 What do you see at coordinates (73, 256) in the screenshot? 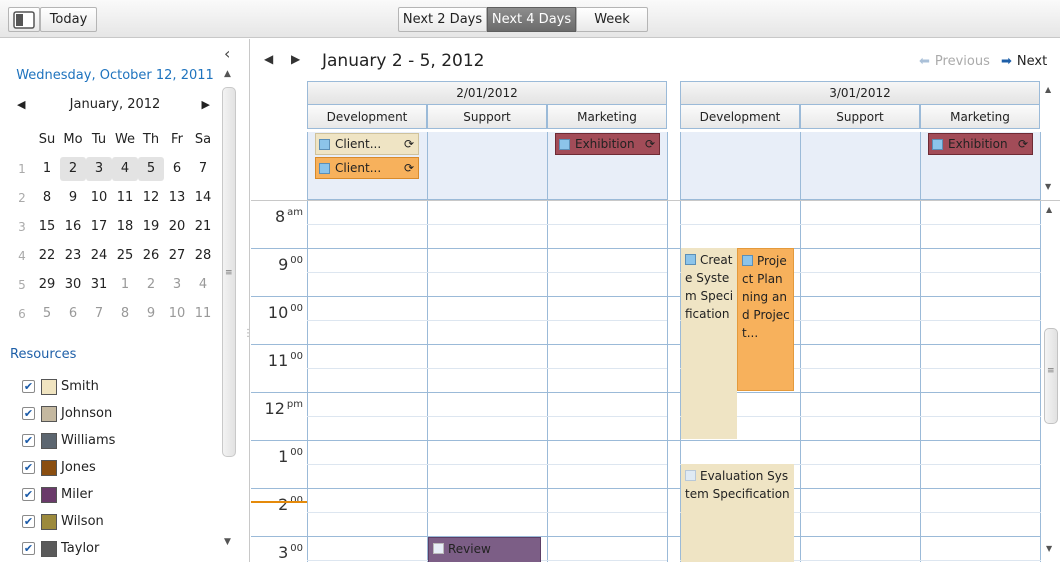
I see `calendar-day: 23` at bounding box center [73, 256].